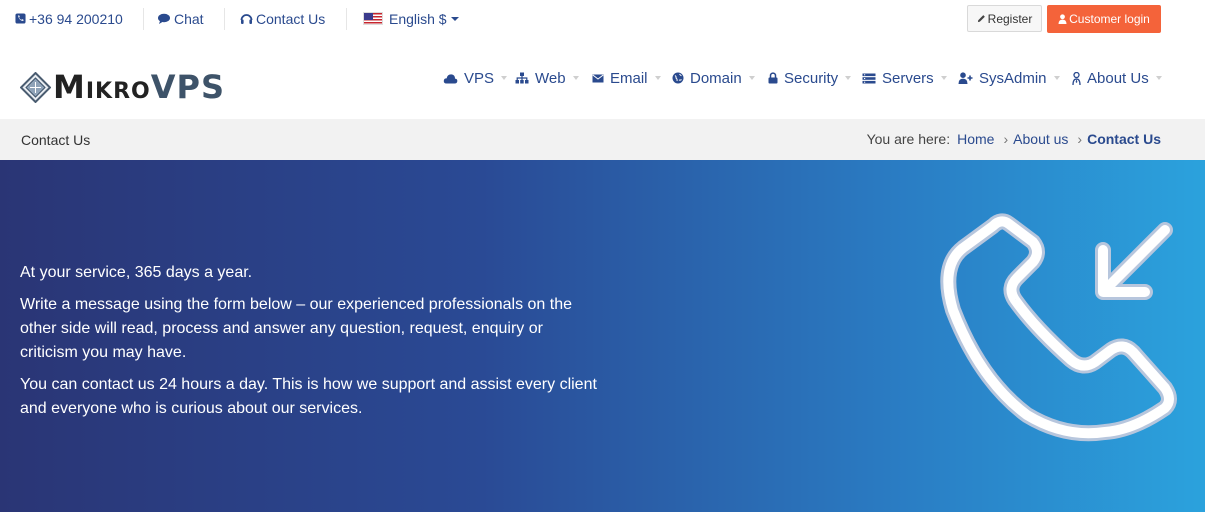 This screenshot has height=512, width=1205. I want to click on nav-item-domain: Domain, so click(713, 78).